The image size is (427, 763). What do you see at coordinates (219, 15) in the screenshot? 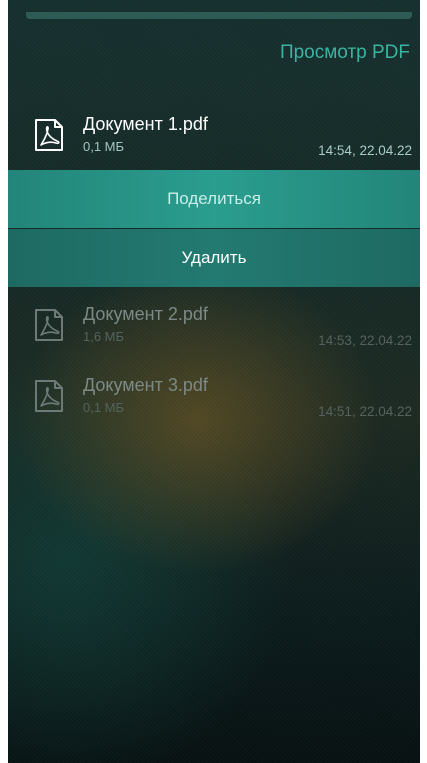
I see `pulley-menu-indicator` at bounding box center [219, 15].